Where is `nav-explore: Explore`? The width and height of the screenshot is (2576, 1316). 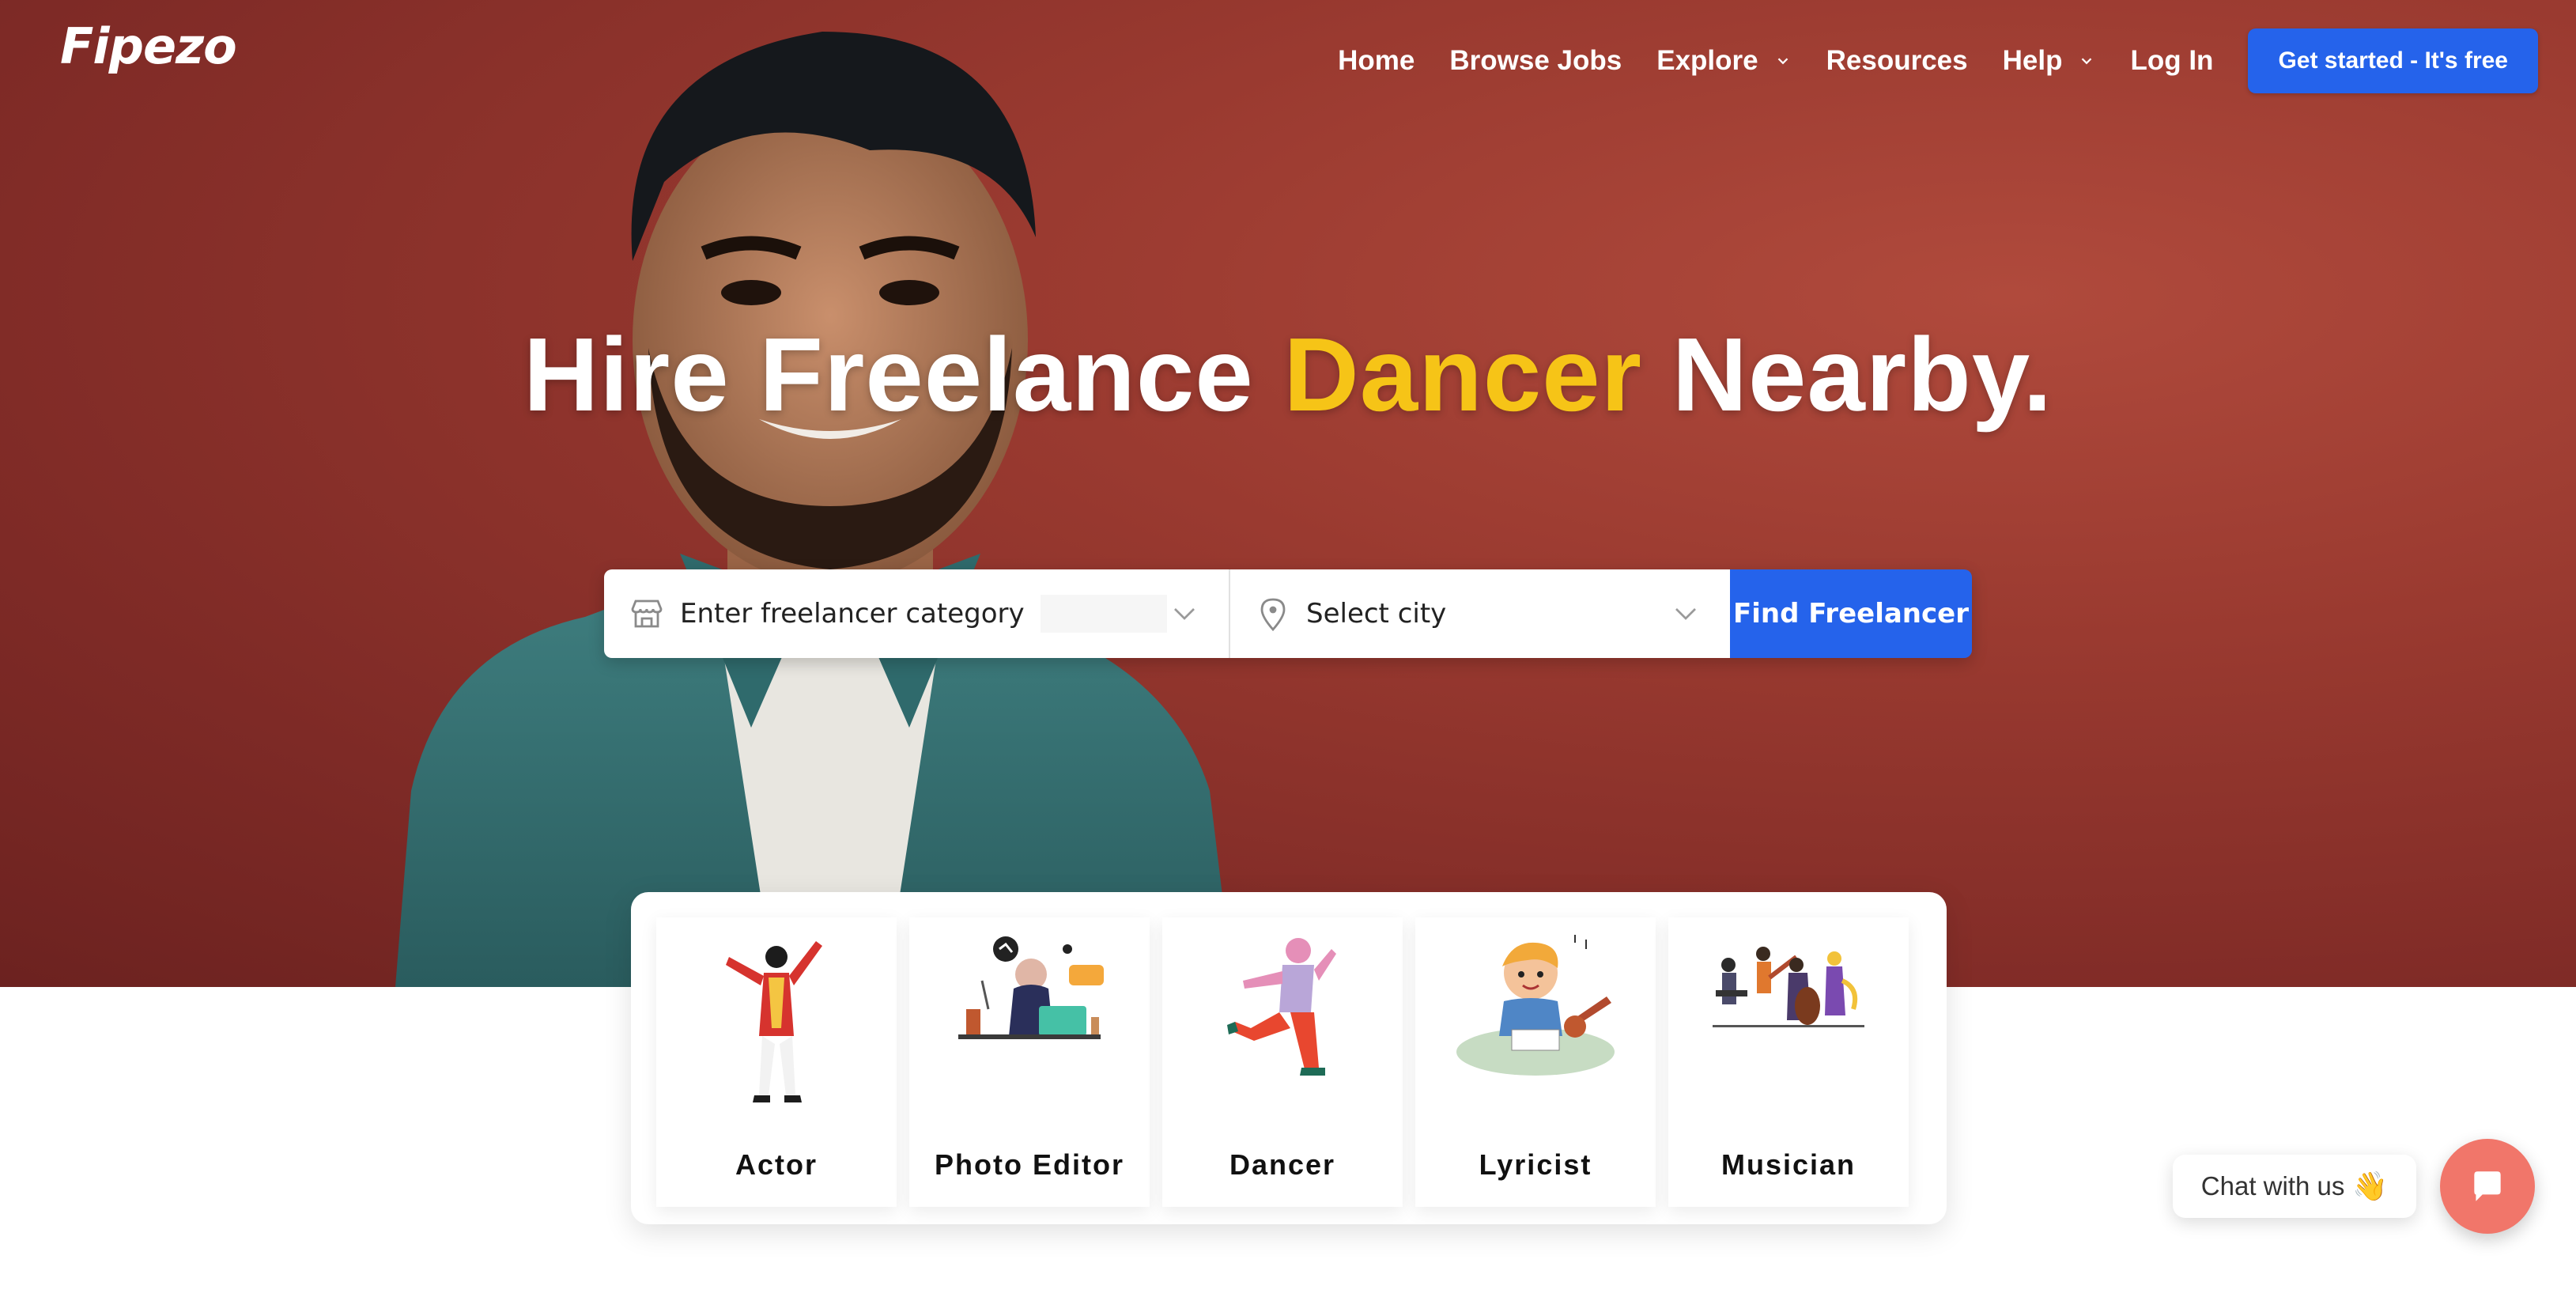 nav-explore: Explore is located at coordinates (1723, 61).